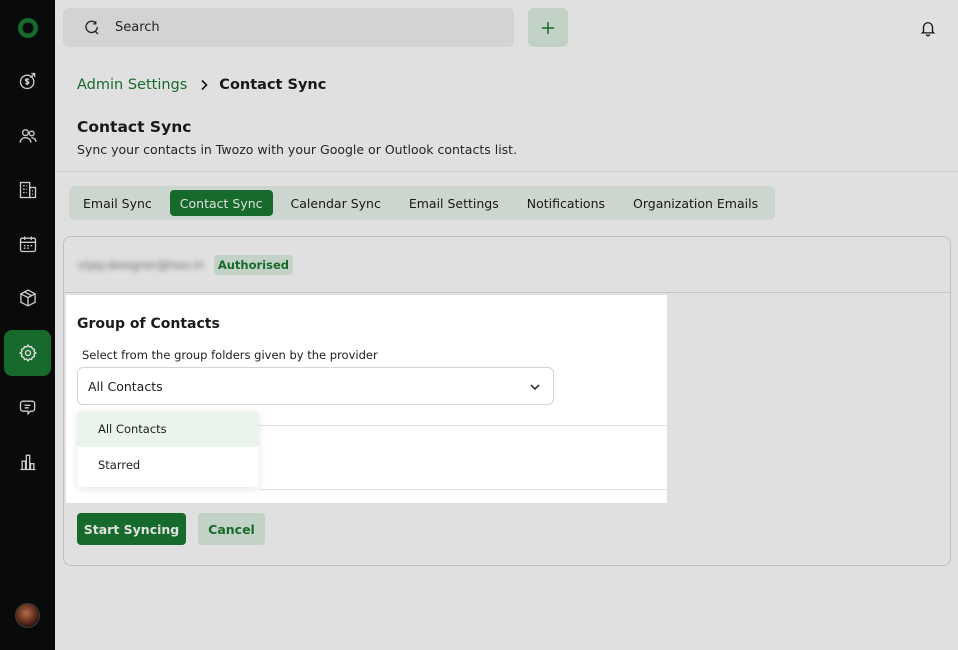 This screenshot has width=958, height=650. I want to click on tab-calendar-sync: Calendar Sync, so click(336, 203).